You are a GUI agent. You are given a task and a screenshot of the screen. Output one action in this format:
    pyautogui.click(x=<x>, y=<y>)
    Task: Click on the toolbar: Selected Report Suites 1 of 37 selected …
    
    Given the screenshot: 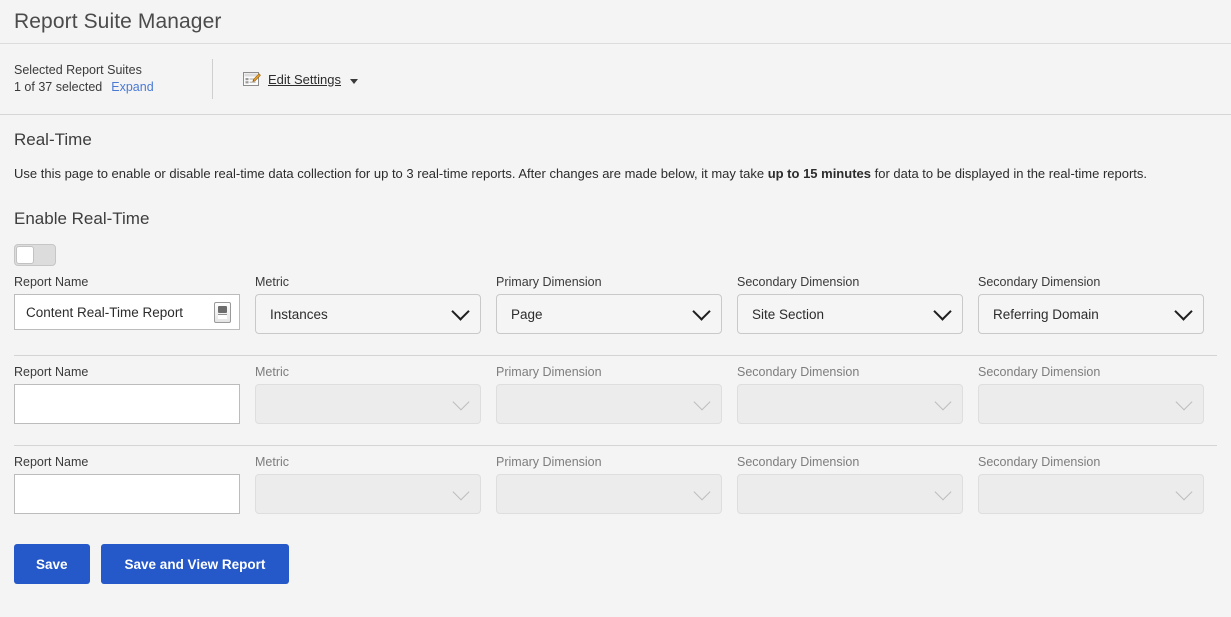 What is the action you would take?
    pyautogui.click(x=615, y=79)
    